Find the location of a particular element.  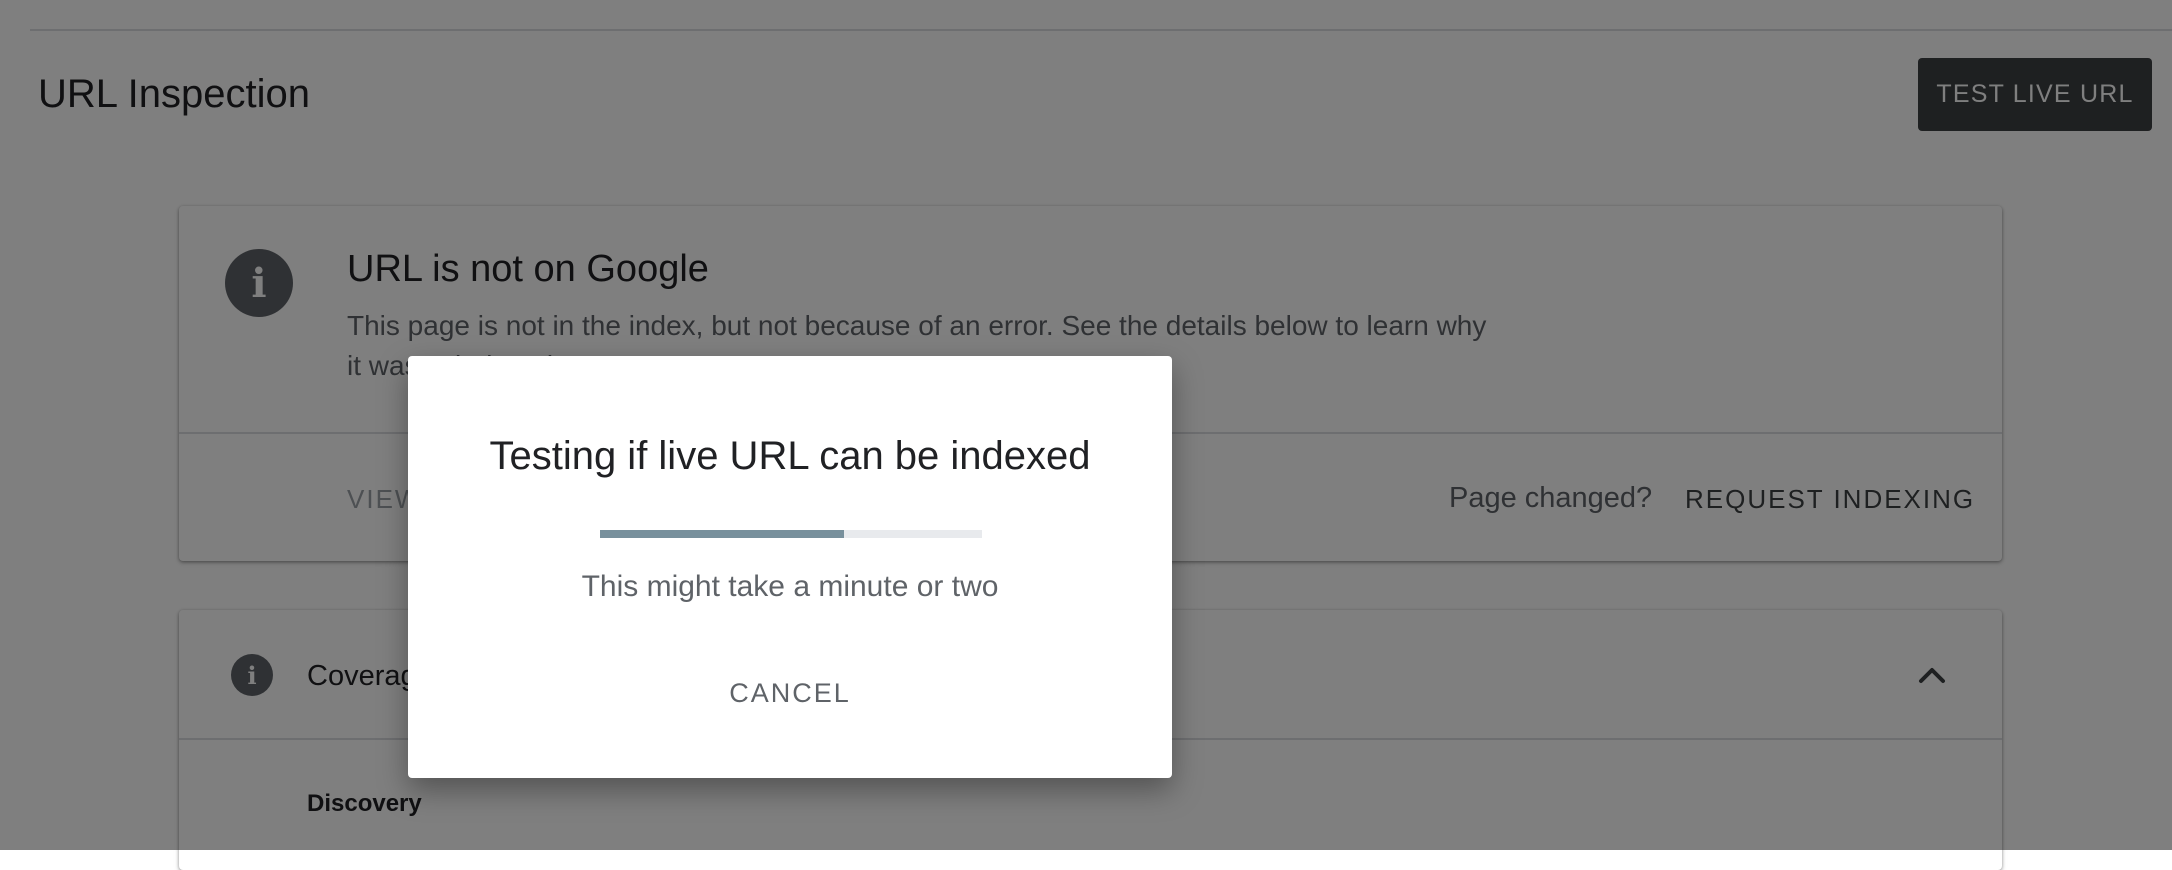

dialog-title: Testing if live URL can be indexed is located at coordinates (790, 456).